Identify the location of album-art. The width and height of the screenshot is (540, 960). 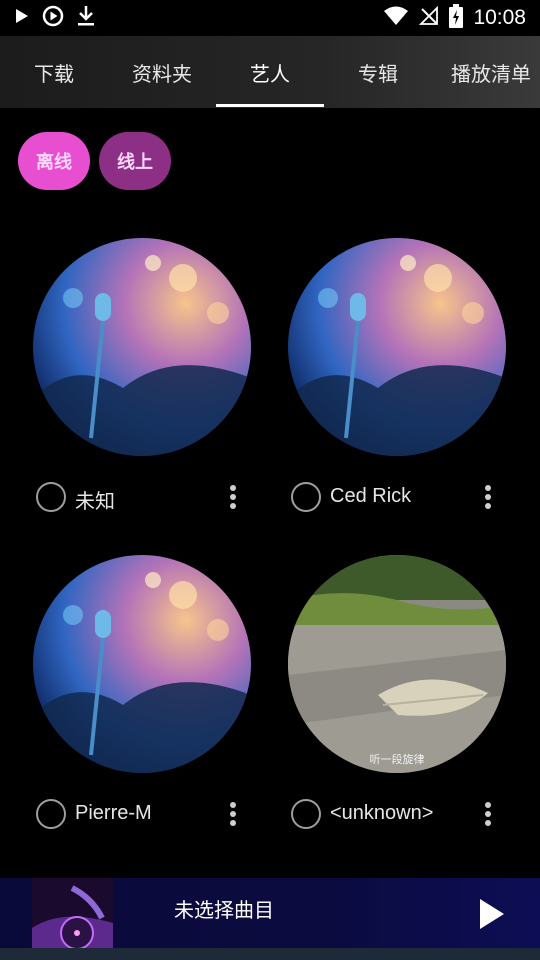
(72, 913).